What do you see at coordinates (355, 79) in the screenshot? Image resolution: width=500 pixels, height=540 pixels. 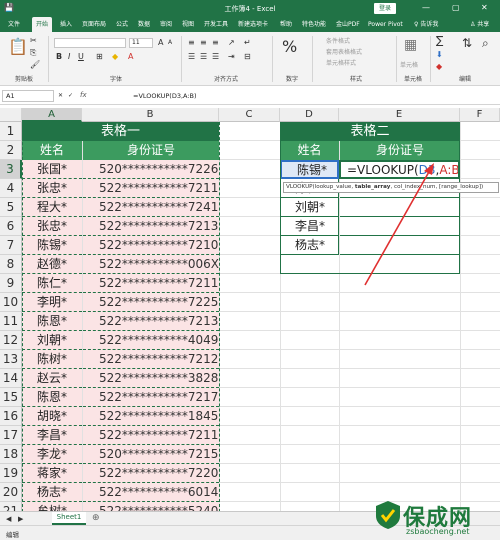 I see `group-styles: 样式` at bounding box center [355, 79].